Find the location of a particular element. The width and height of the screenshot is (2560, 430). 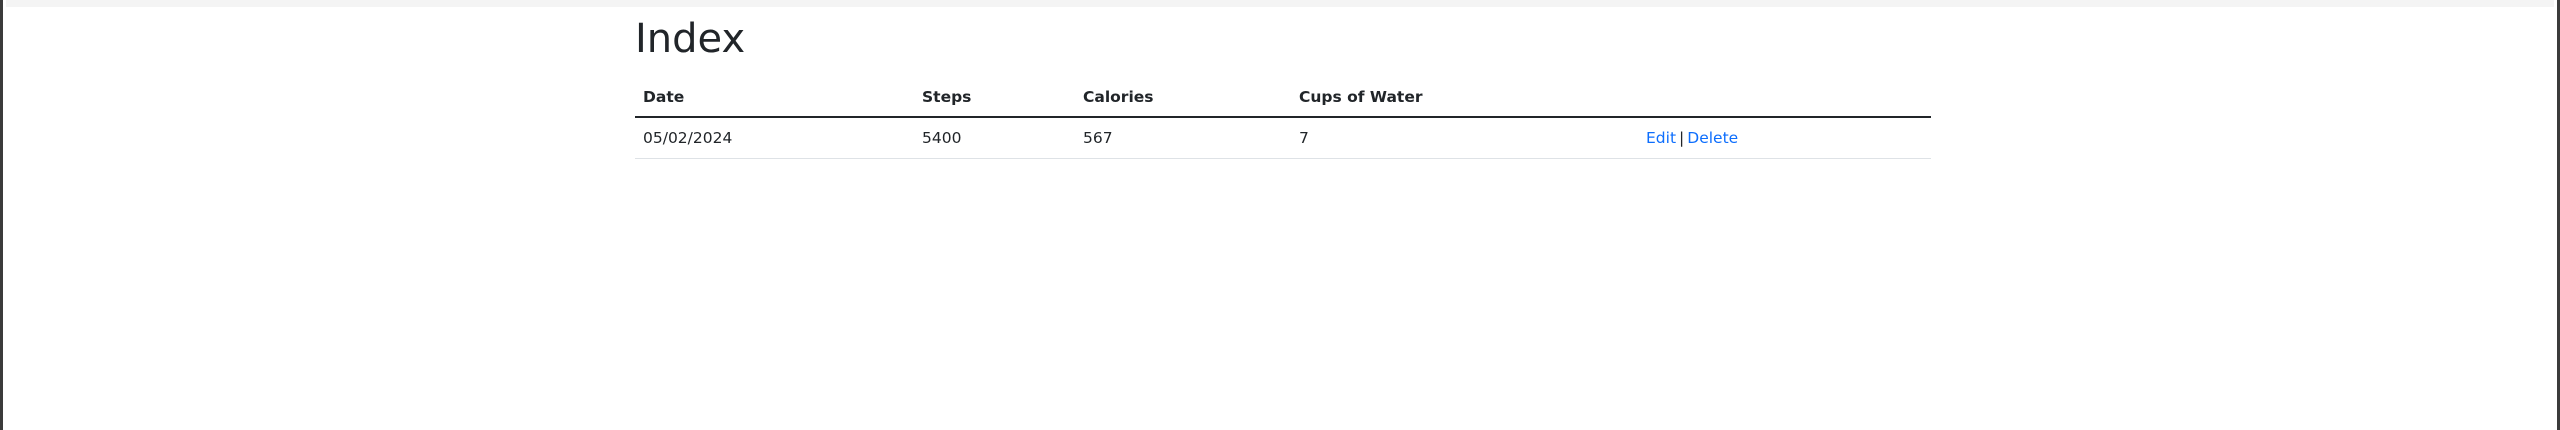

header-date: Date is located at coordinates (774, 98).